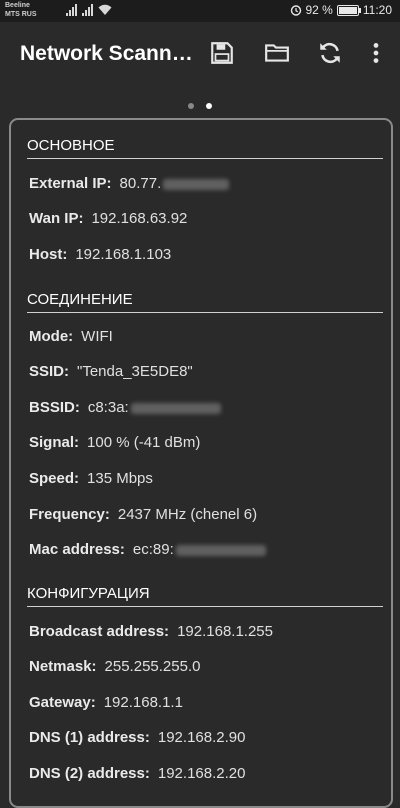 This screenshot has height=808, width=400. What do you see at coordinates (54, 442) in the screenshot?
I see `signal-label: Signal:` at bounding box center [54, 442].